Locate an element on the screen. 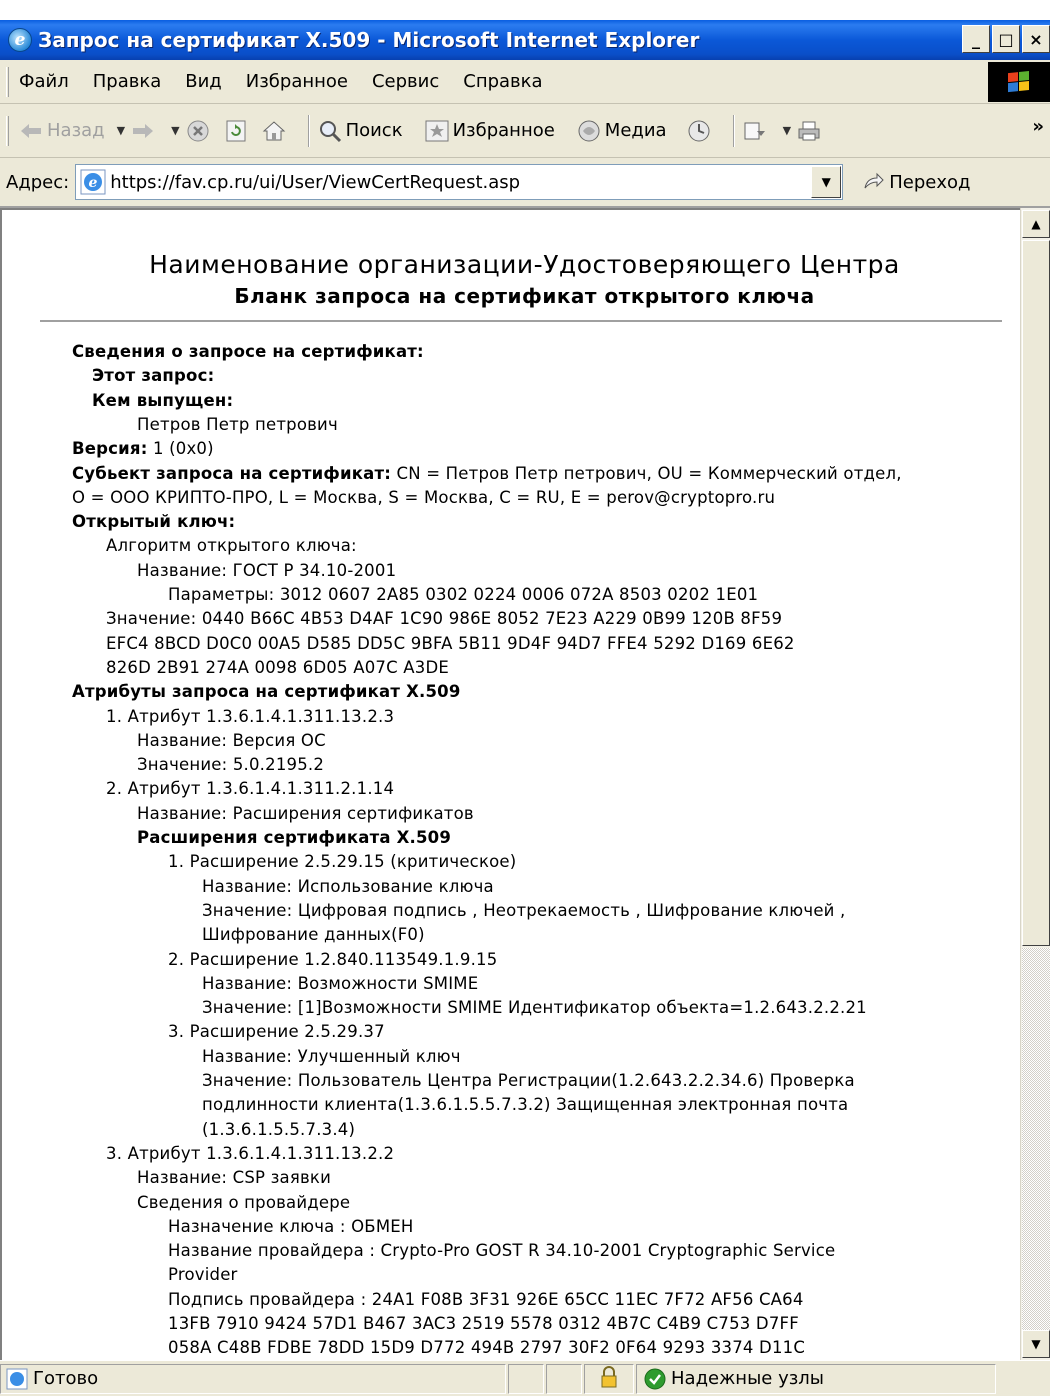  scroll-thumb is located at coordinates (1036, 593).